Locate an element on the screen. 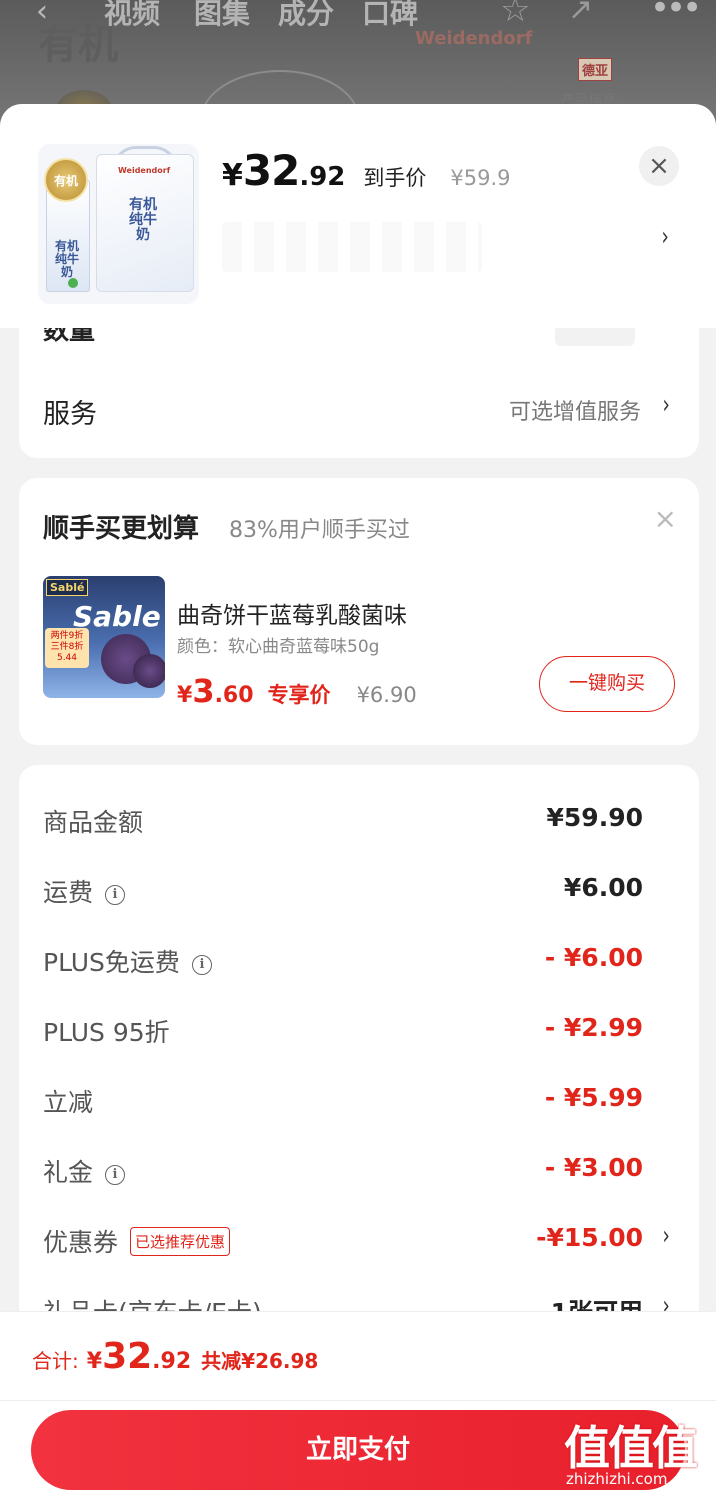 The image size is (716, 1496). row-value: - ¥3.00 is located at coordinates (593, 1167).